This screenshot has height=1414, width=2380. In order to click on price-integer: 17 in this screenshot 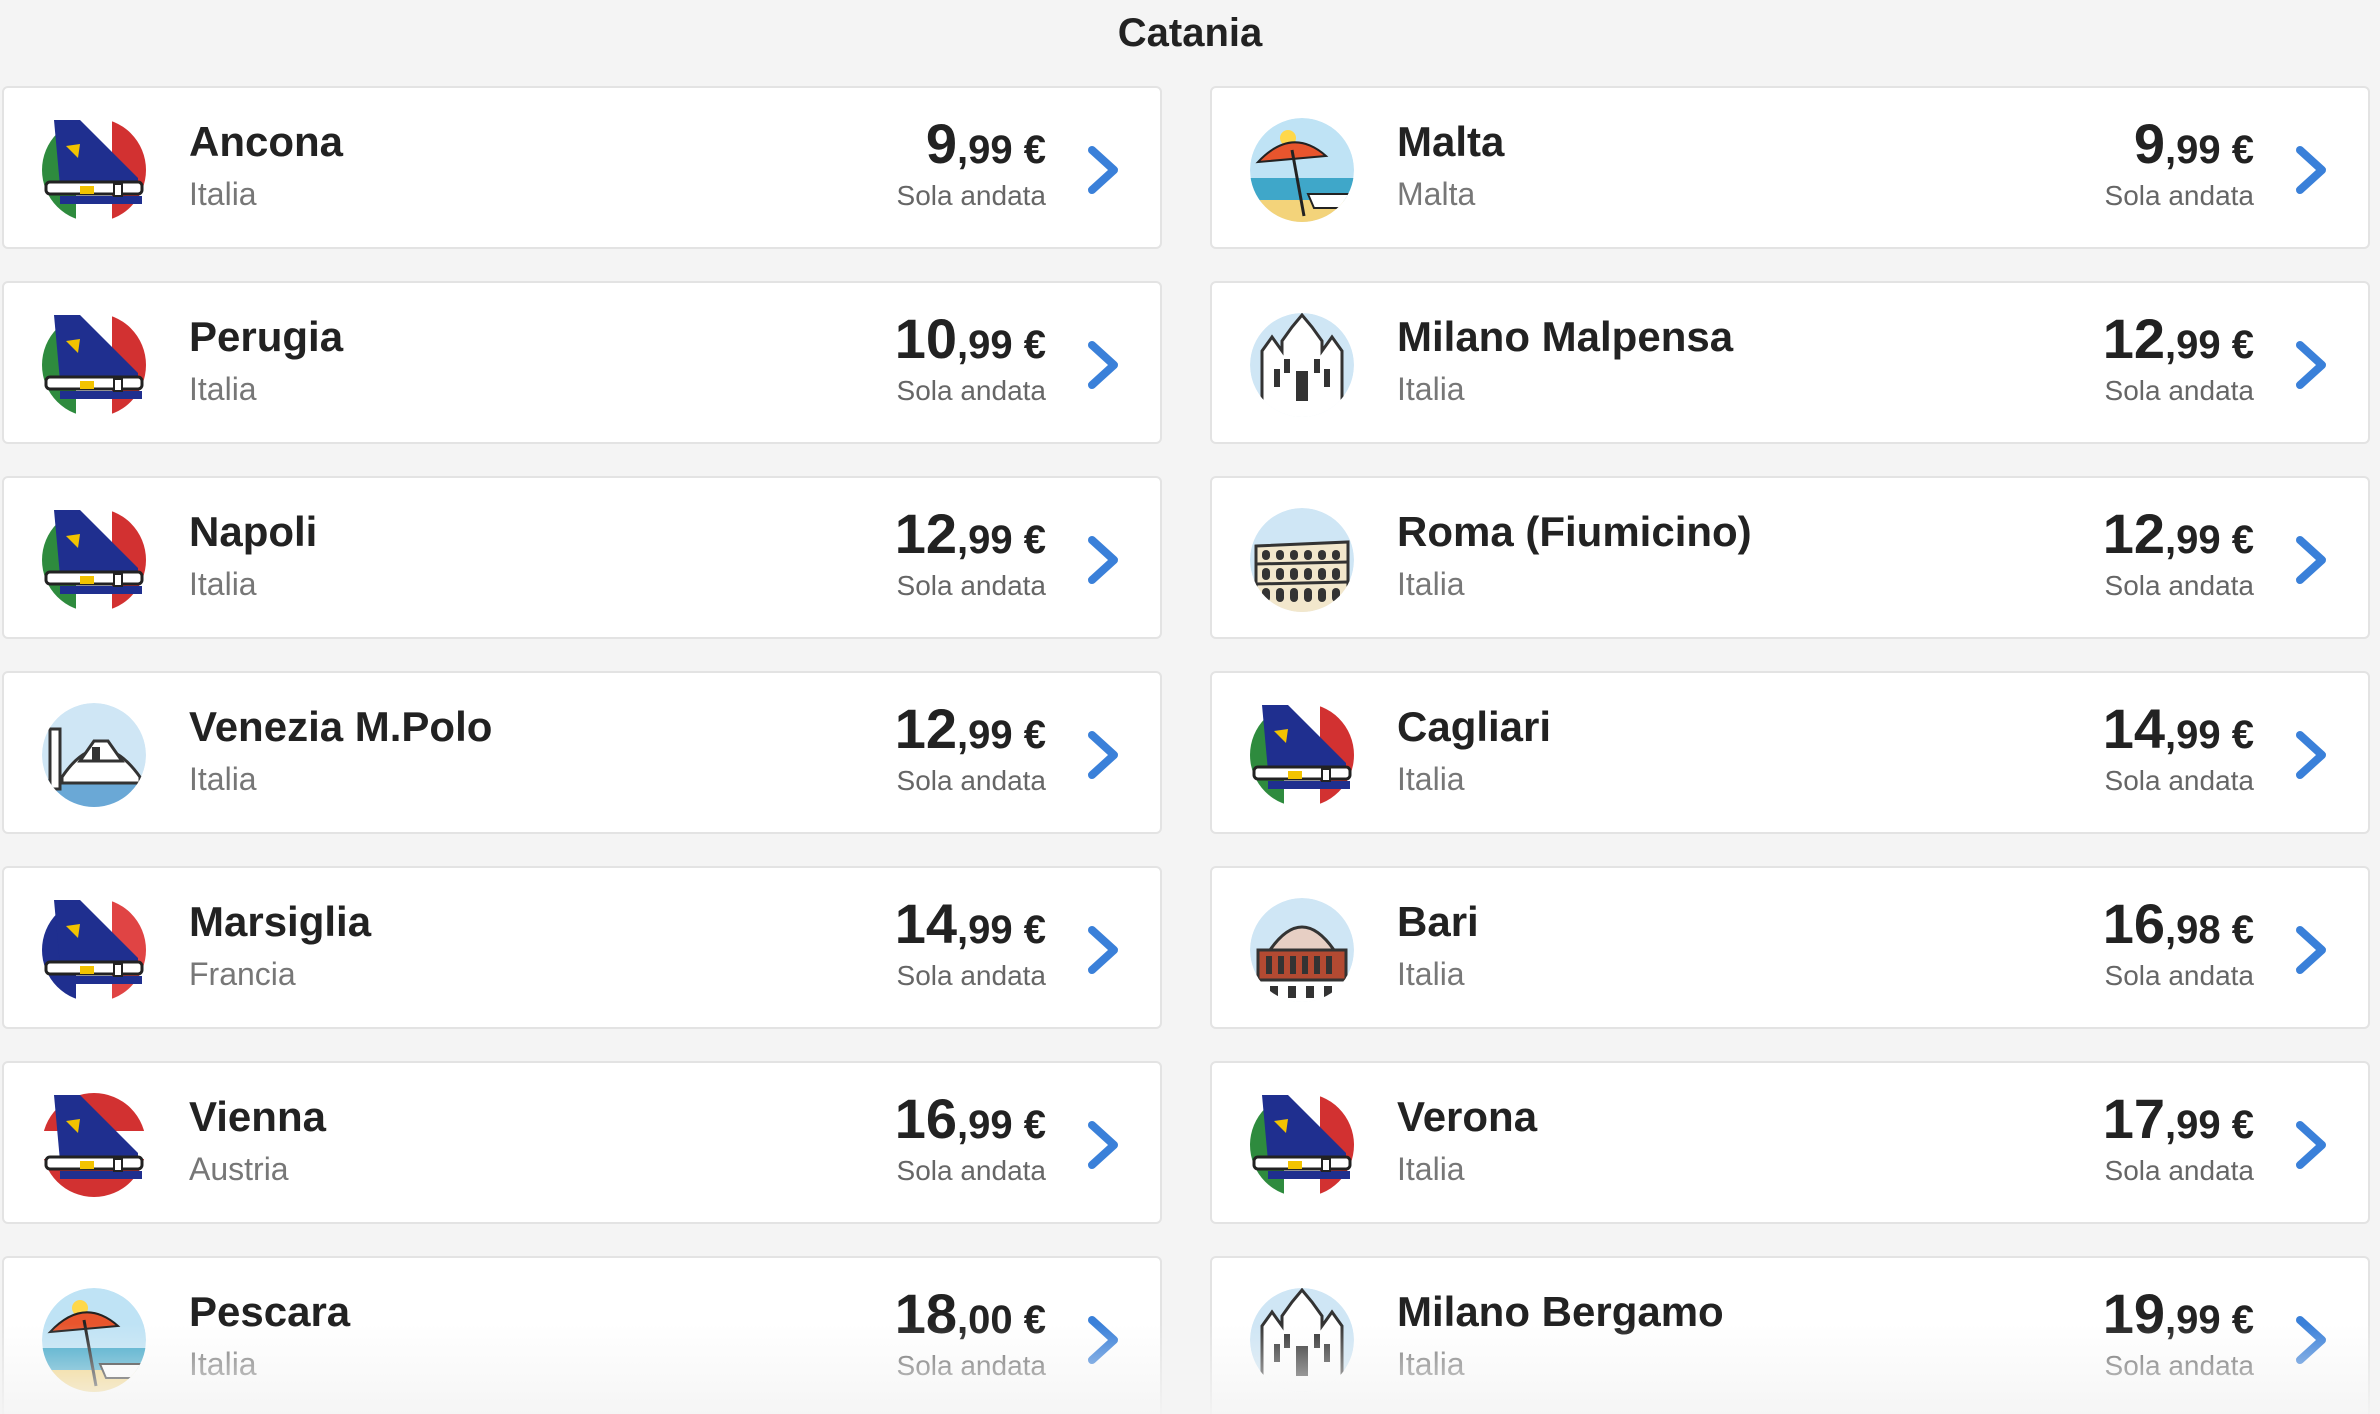, I will do `click(2134, 1118)`.